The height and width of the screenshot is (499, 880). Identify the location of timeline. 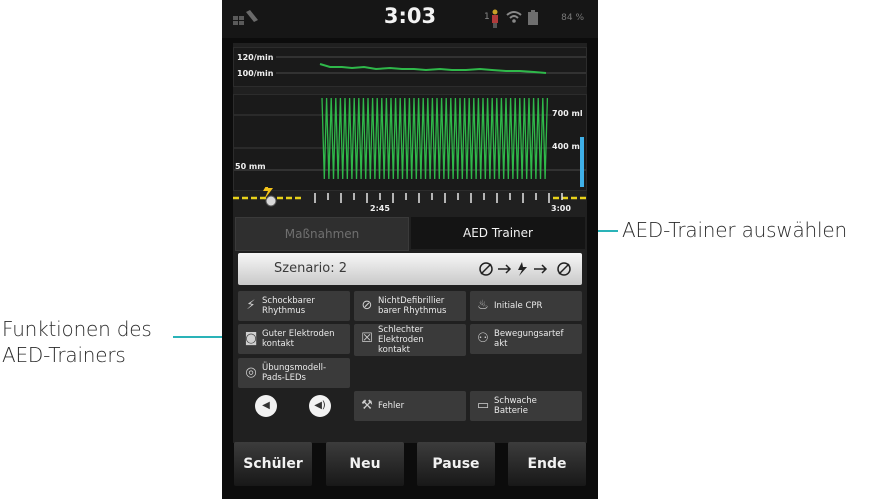
(410, 197).